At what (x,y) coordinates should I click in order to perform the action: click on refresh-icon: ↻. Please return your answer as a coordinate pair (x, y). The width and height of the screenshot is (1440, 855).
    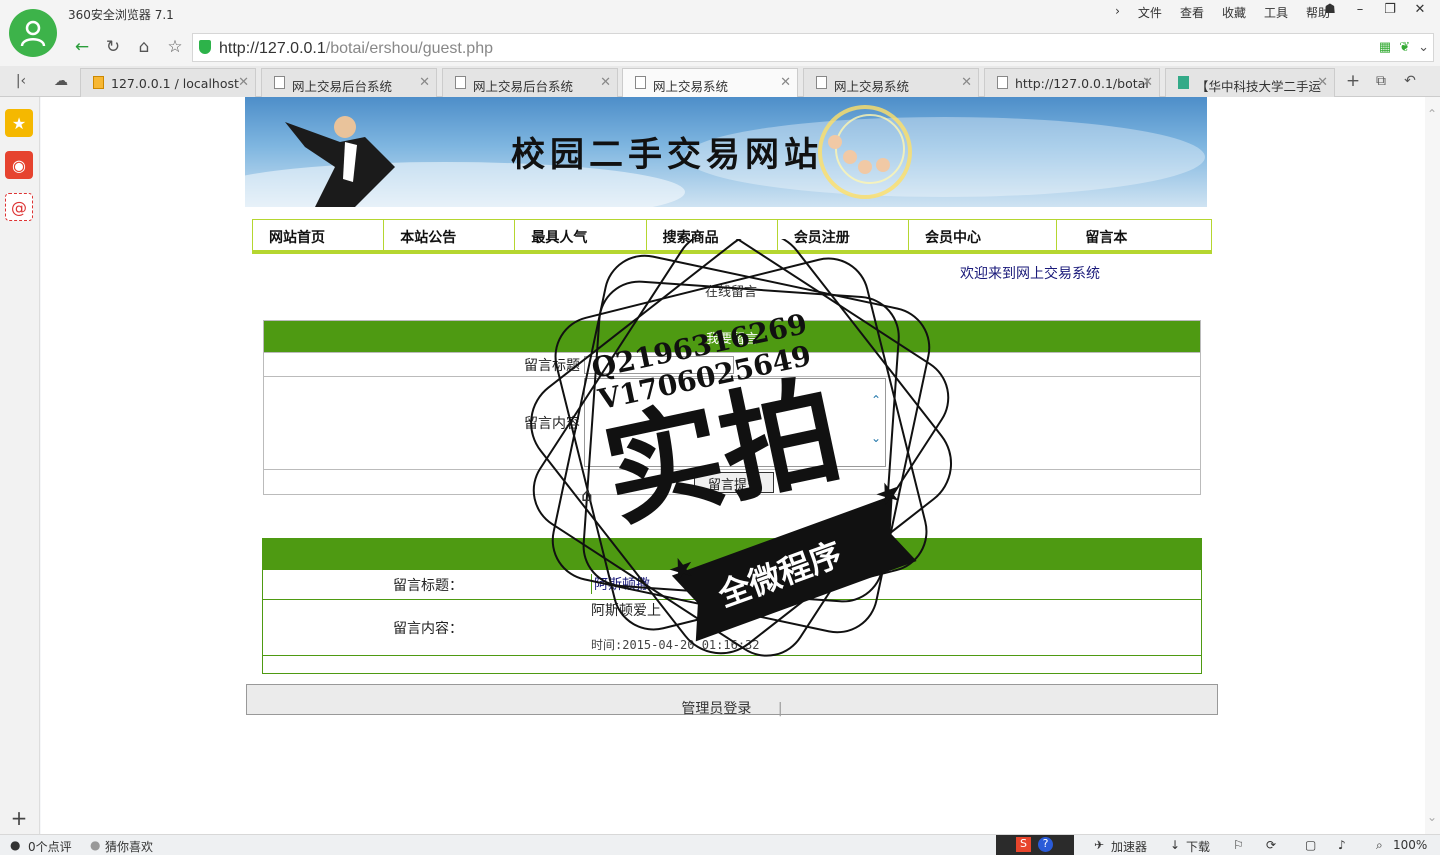
    Looking at the image, I should click on (113, 47).